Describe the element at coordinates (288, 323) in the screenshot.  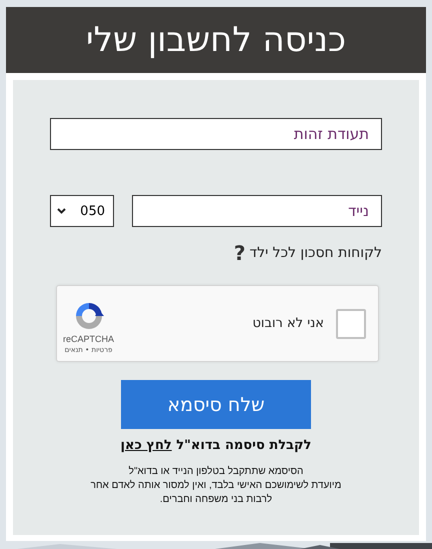
I see `robot-label: אני לא רובוט` at that location.